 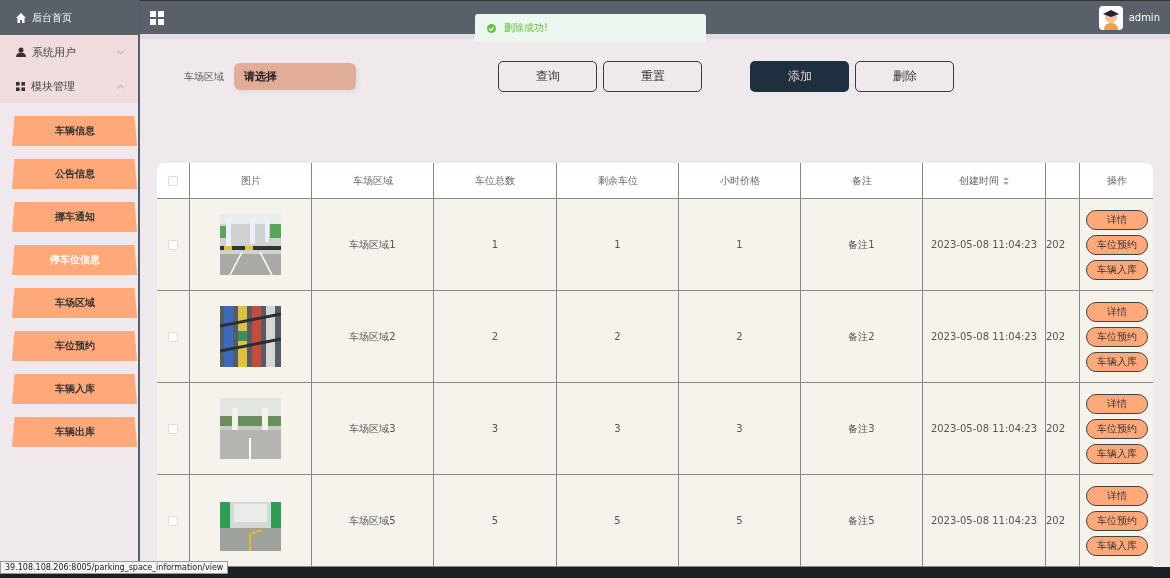 I want to click on sidebar-item: 车辆信息, so click(x=74, y=131).